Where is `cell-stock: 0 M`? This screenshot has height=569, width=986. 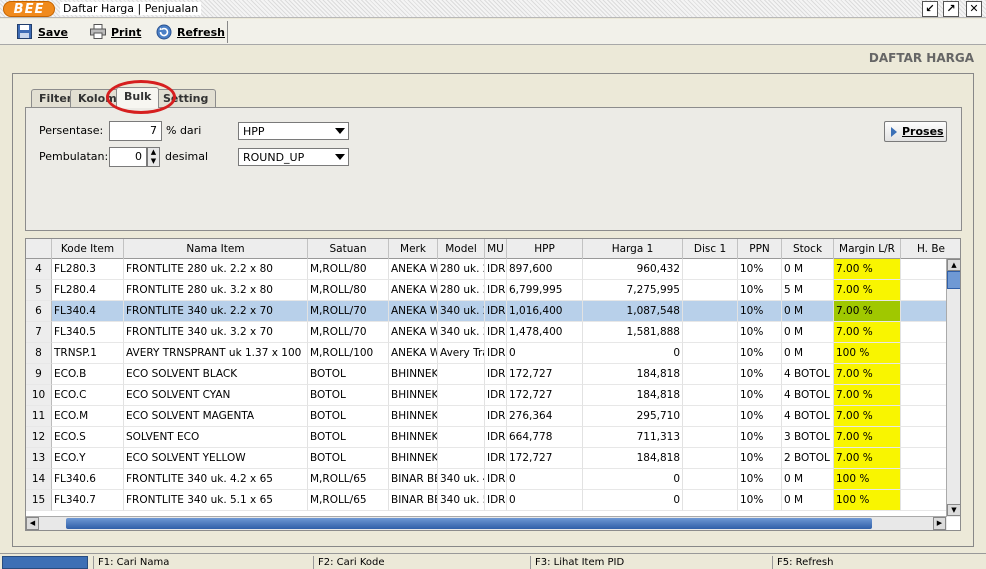
cell-stock: 0 M is located at coordinates (808, 269).